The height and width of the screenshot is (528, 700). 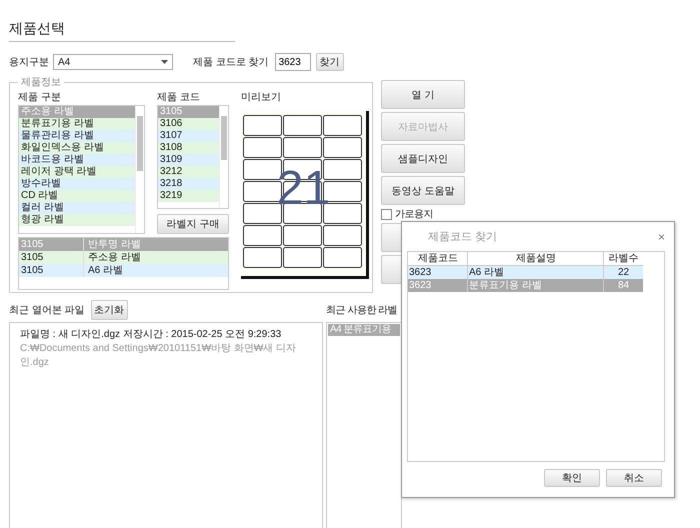 What do you see at coordinates (414, 214) in the screenshot?
I see `checkbox-label: 가로용지` at bounding box center [414, 214].